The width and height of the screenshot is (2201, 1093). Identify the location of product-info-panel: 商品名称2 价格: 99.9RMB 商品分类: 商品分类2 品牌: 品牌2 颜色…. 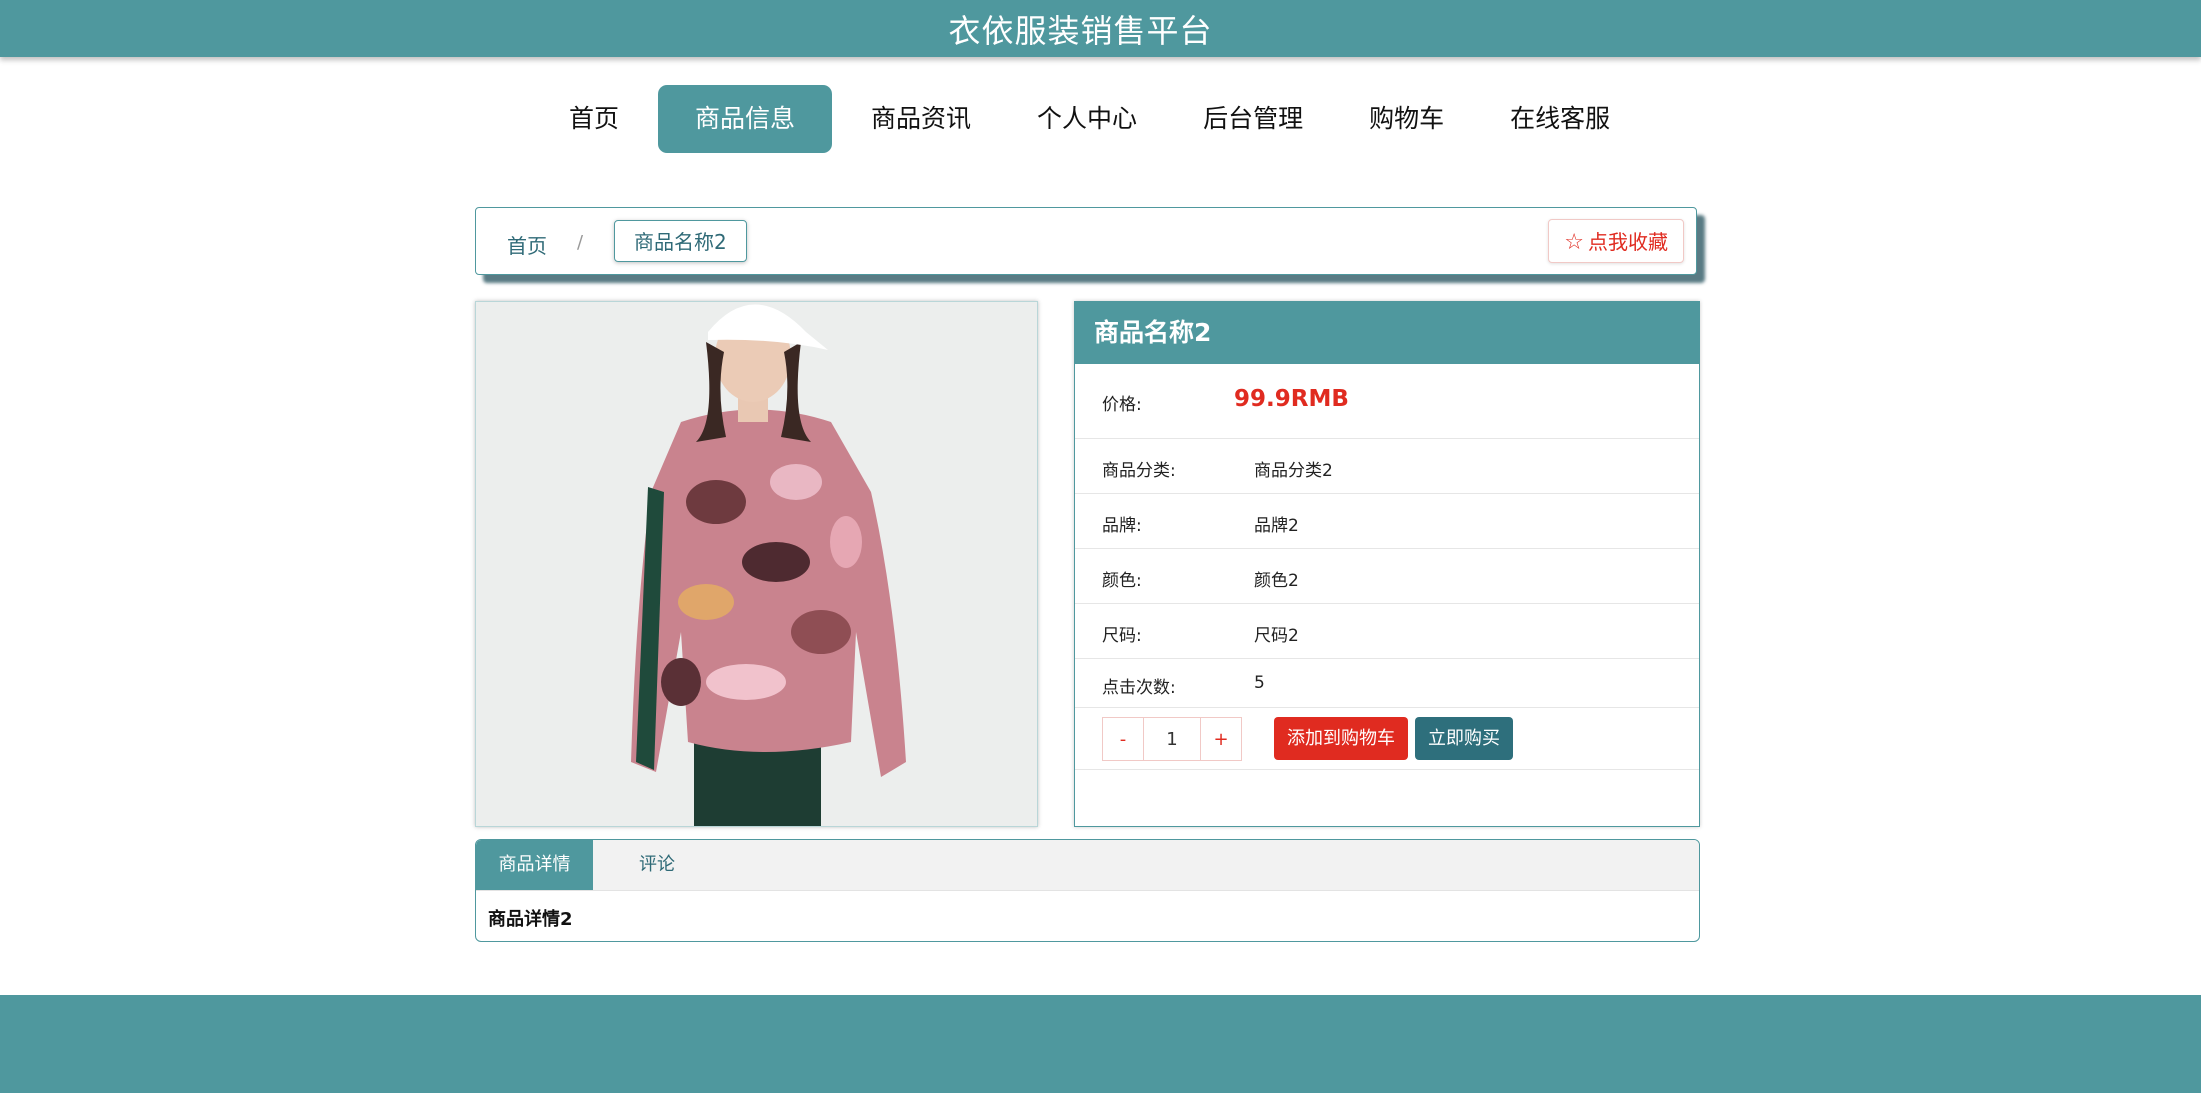
(1387, 564).